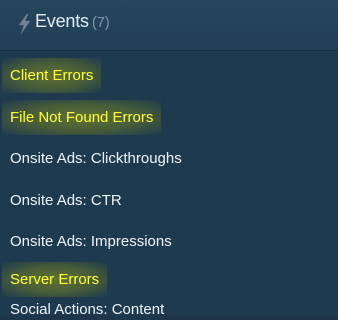 This screenshot has width=338, height=320. What do you see at coordinates (62, 21) in the screenshot?
I see `events-title-text: Events` at bounding box center [62, 21].